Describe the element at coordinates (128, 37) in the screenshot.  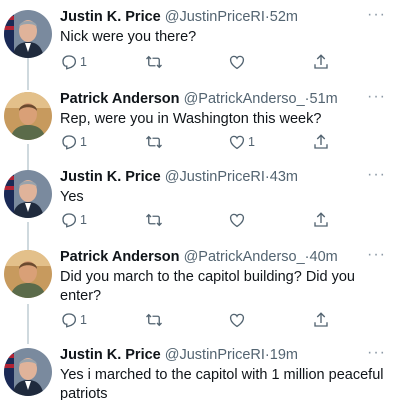
I see `tweet-text: Nick were you there?` at that location.